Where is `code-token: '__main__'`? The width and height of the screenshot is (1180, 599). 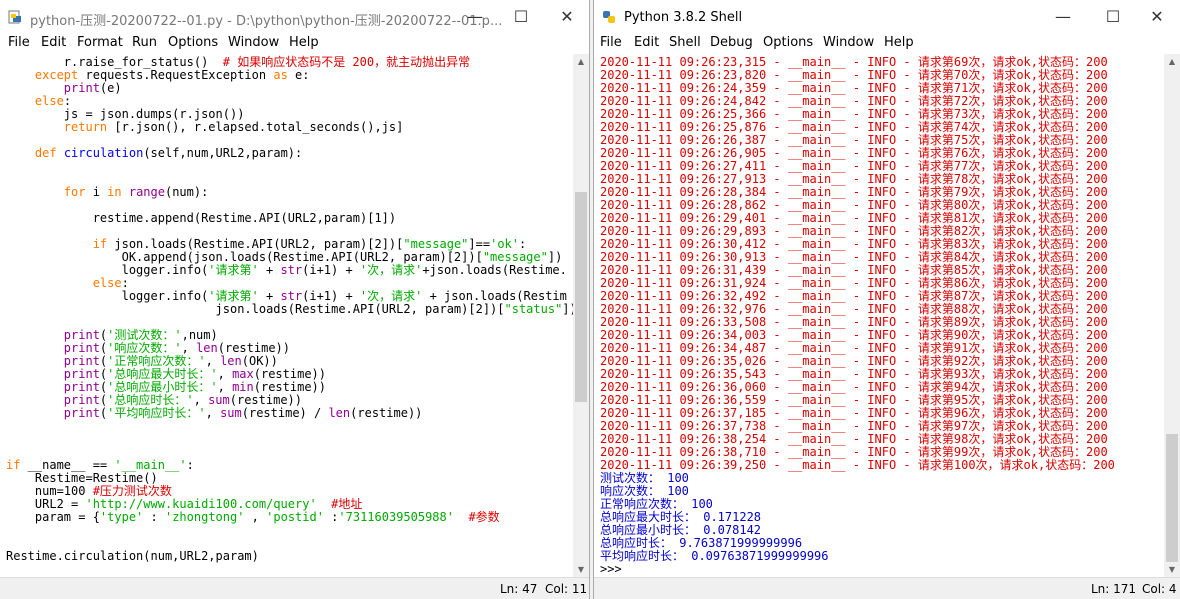
code-token: '__main__' is located at coordinates (150, 465).